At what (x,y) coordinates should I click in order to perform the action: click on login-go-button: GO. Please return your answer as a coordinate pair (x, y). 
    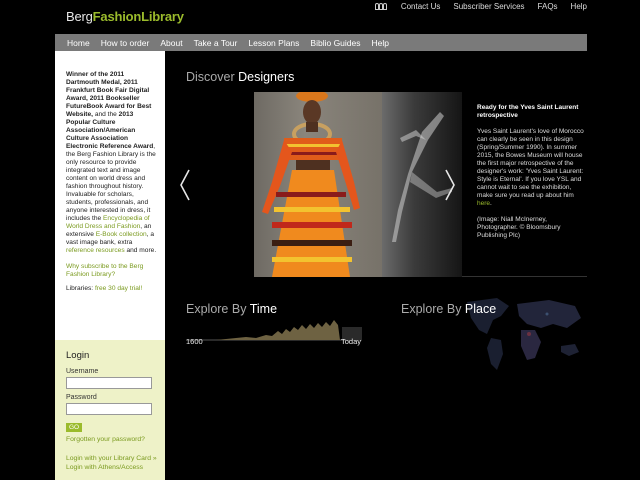
    Looking at the image, I should click on (74, 427).